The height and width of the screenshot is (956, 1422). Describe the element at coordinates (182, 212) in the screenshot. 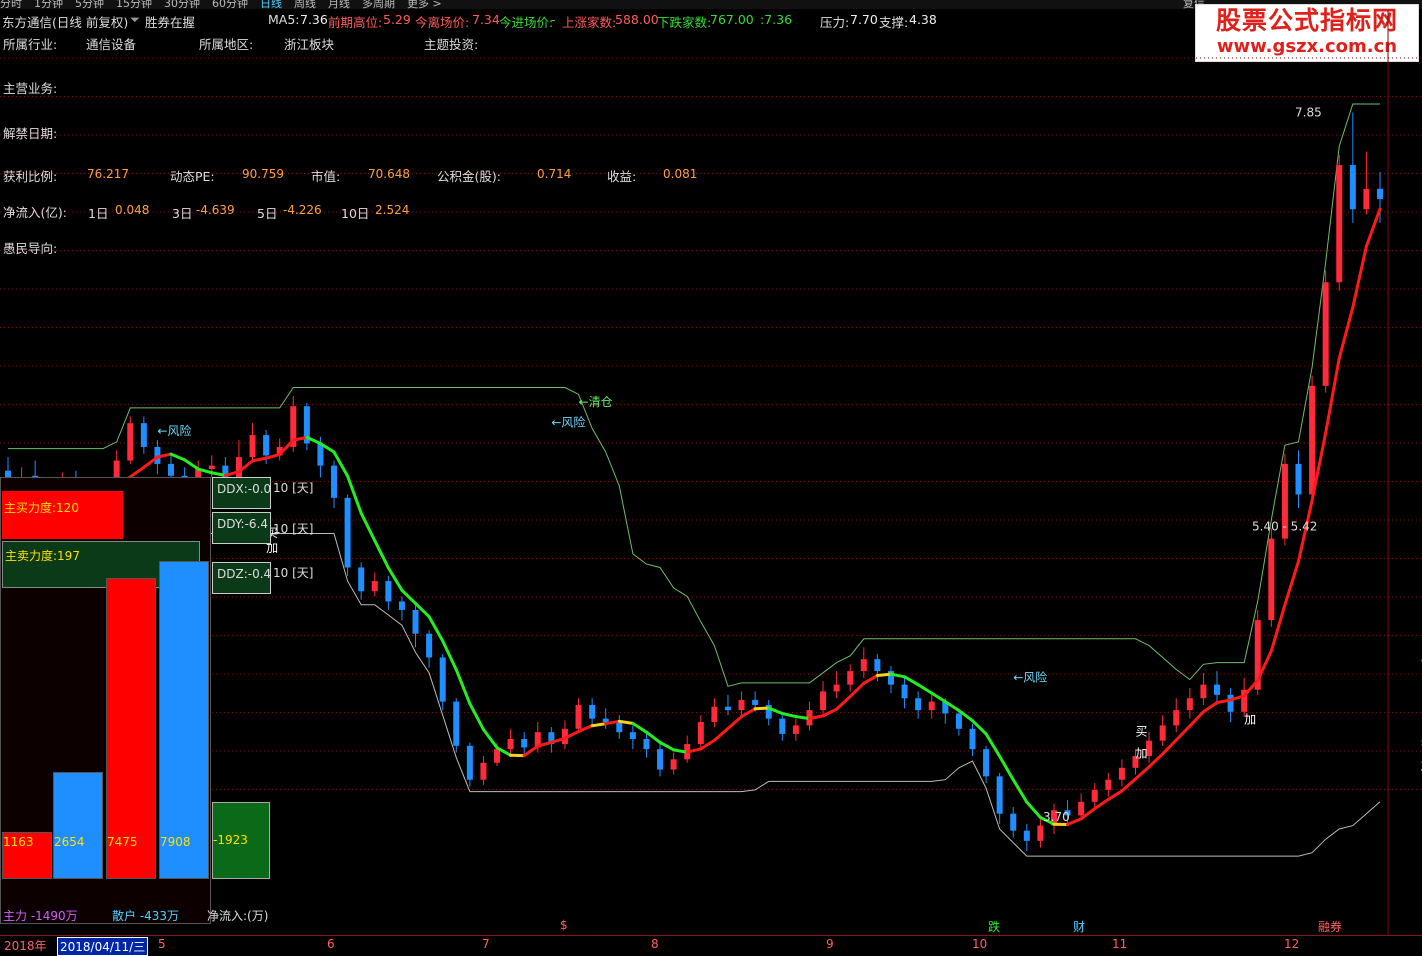

I see `netflow-3d-label: 3日` at that location.